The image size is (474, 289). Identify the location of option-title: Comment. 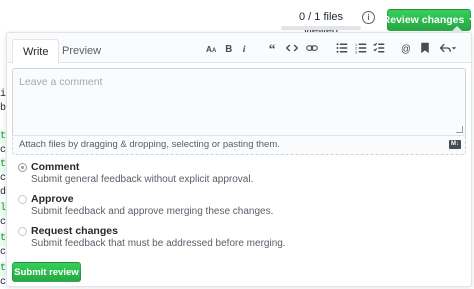
(55, 167).